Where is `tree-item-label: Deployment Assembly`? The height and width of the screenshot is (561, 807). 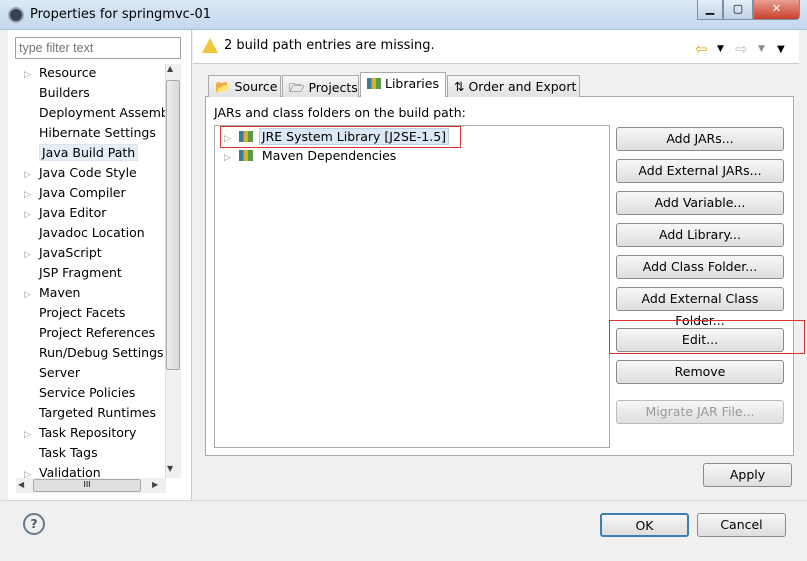
tree-item-label: Deployment Assembly is located at coordinates (102, 112).